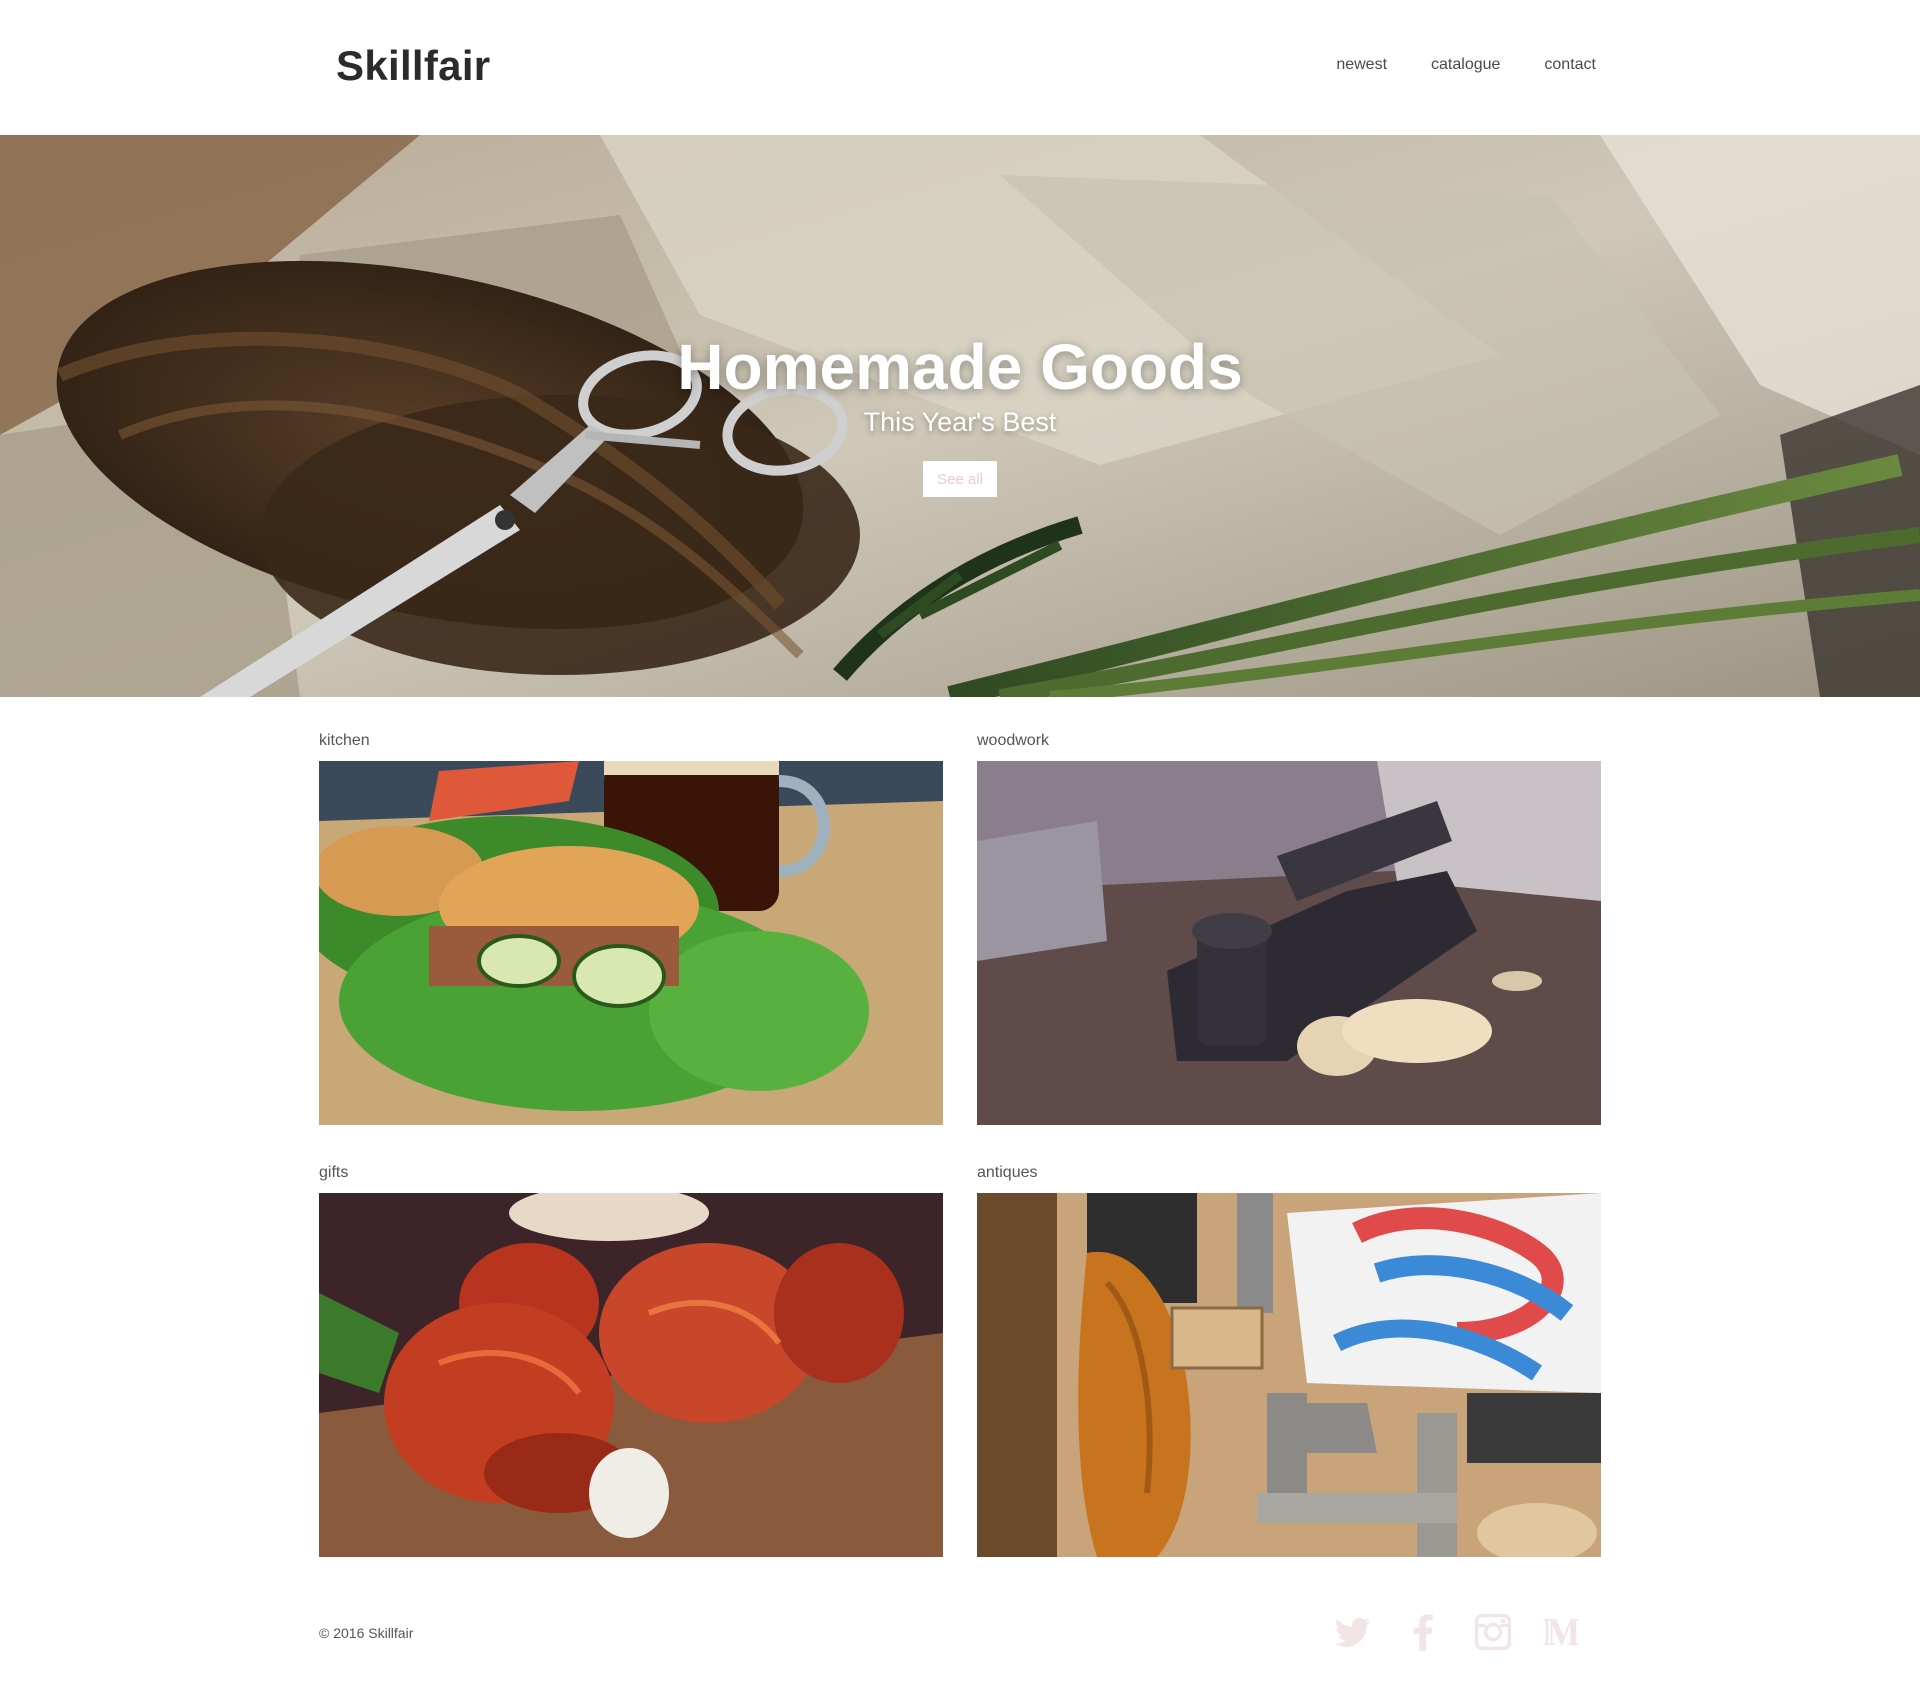 Image resolution: width=1920 pixels, height=1686 pixels. I want to click on category-woodwork: woodwork, so click(1289, 928).